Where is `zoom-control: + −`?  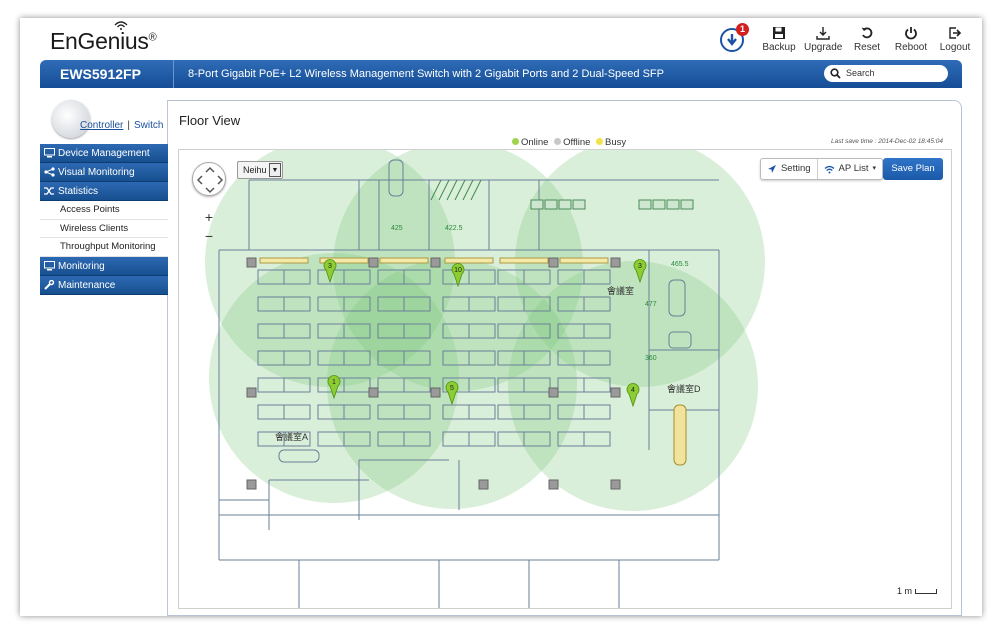 zoom-control: + − is located at coordinates (209, 227).